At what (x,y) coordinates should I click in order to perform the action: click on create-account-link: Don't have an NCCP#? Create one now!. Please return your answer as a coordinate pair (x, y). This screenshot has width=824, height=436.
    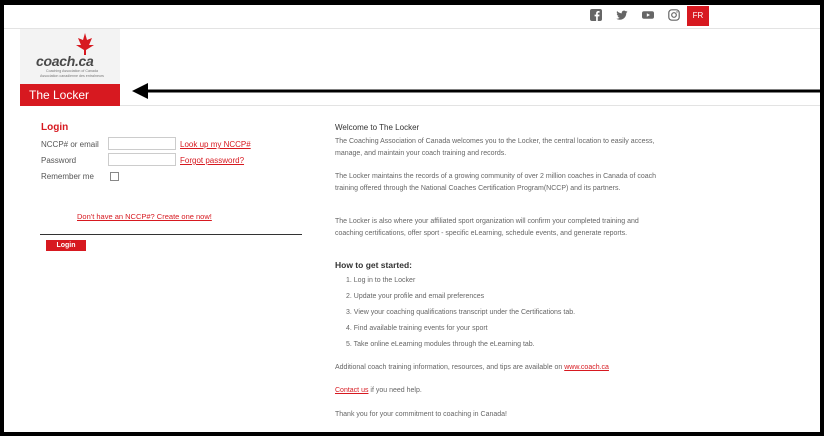
    Looking at the image, I should click on (144, 216).